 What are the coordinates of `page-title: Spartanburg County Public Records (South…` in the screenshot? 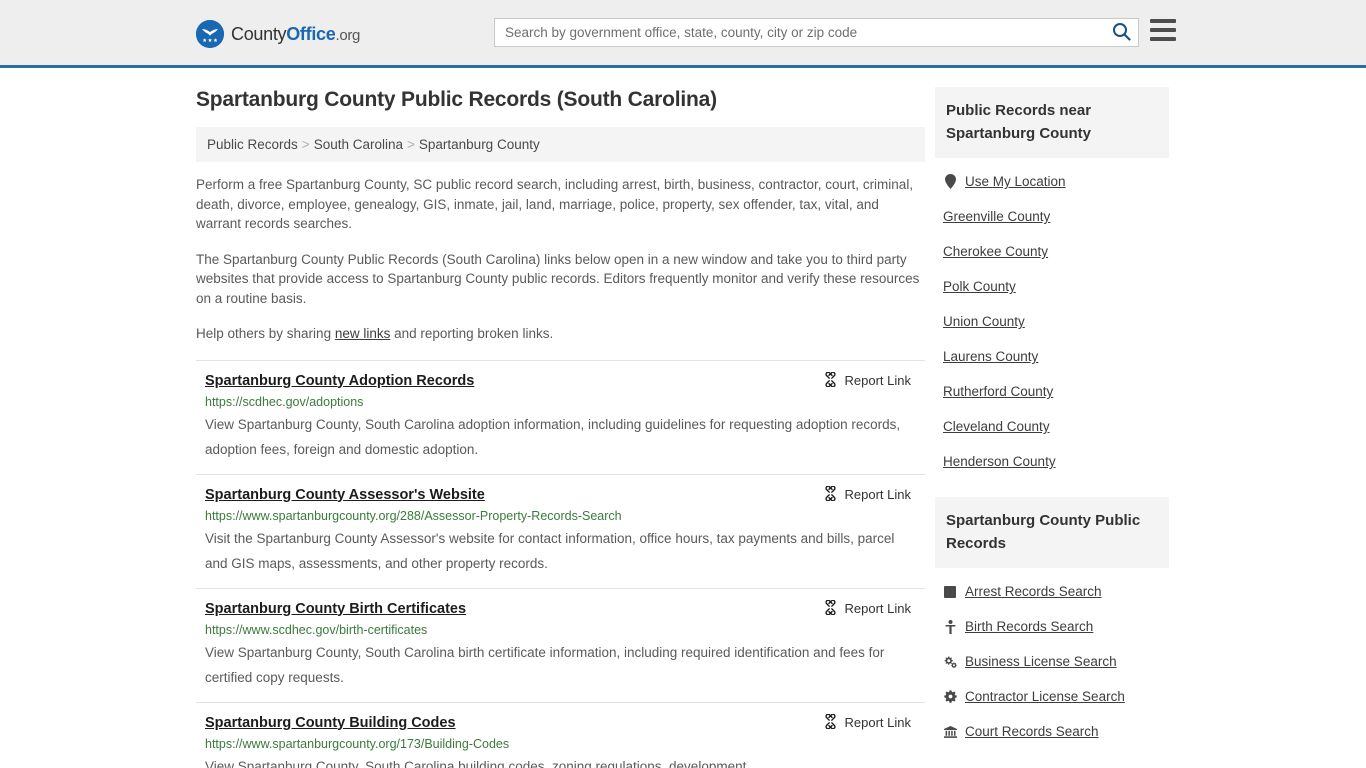 It's located at (456, 99).